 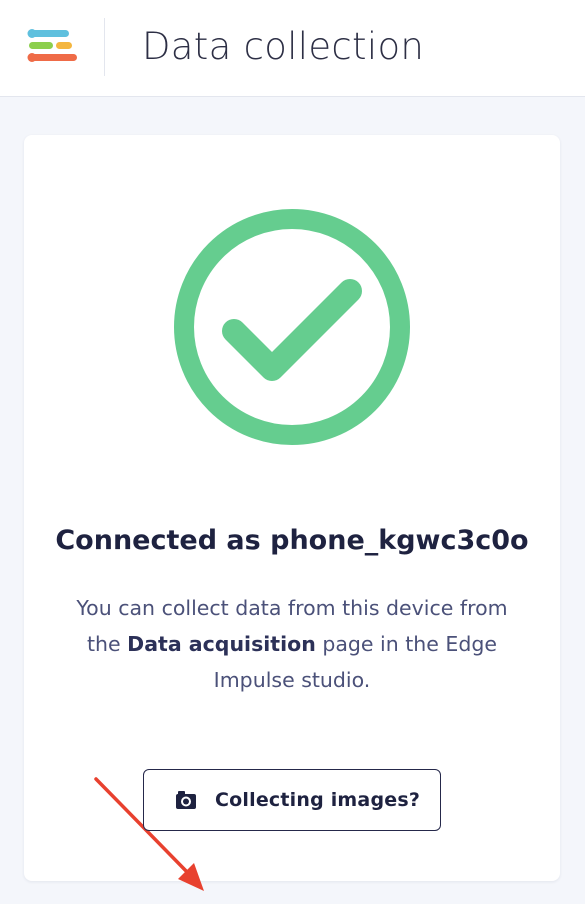 I want to click on connection-status-title: Connected as phone_kgwc3c0o, so click(x=292, y=540).